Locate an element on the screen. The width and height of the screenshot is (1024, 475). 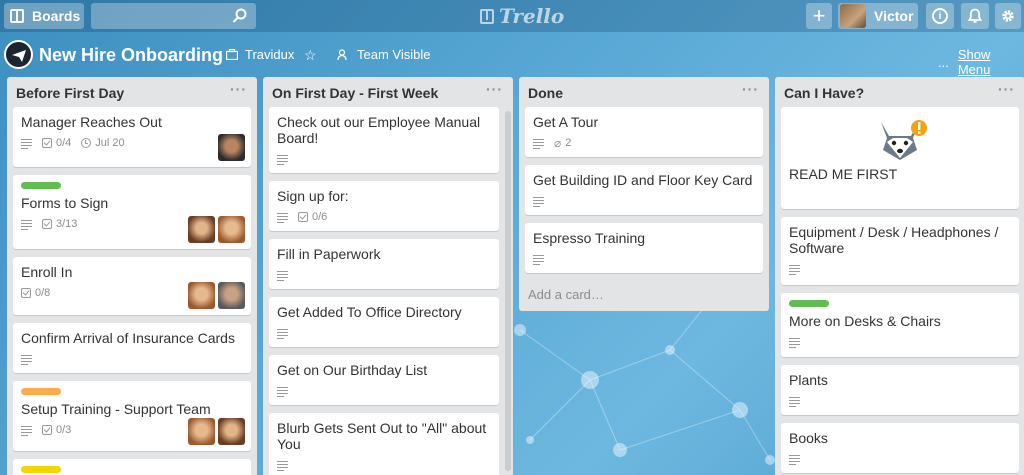
list-title: Before First Day ··· is located at coordinates (132, 92).